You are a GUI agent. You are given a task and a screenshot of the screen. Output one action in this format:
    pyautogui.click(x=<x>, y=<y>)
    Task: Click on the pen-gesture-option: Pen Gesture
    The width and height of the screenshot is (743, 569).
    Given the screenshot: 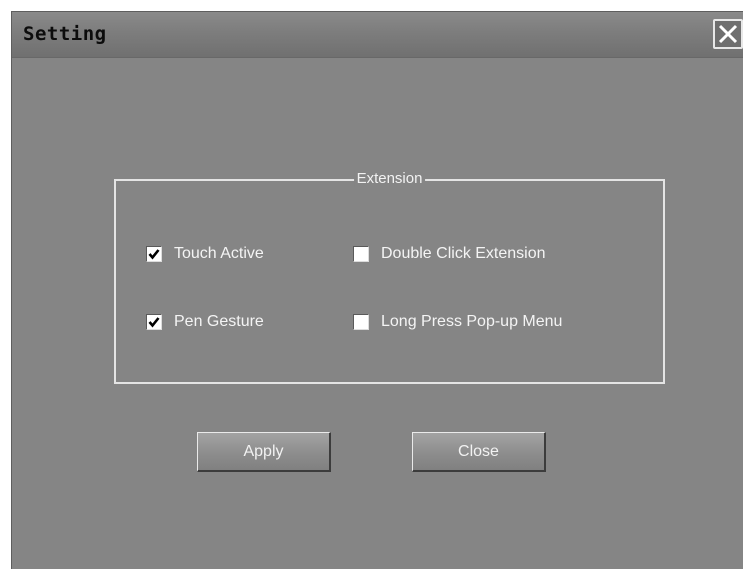 What is the action you would take?
    pyautogui.click(x=205, y=322)
    